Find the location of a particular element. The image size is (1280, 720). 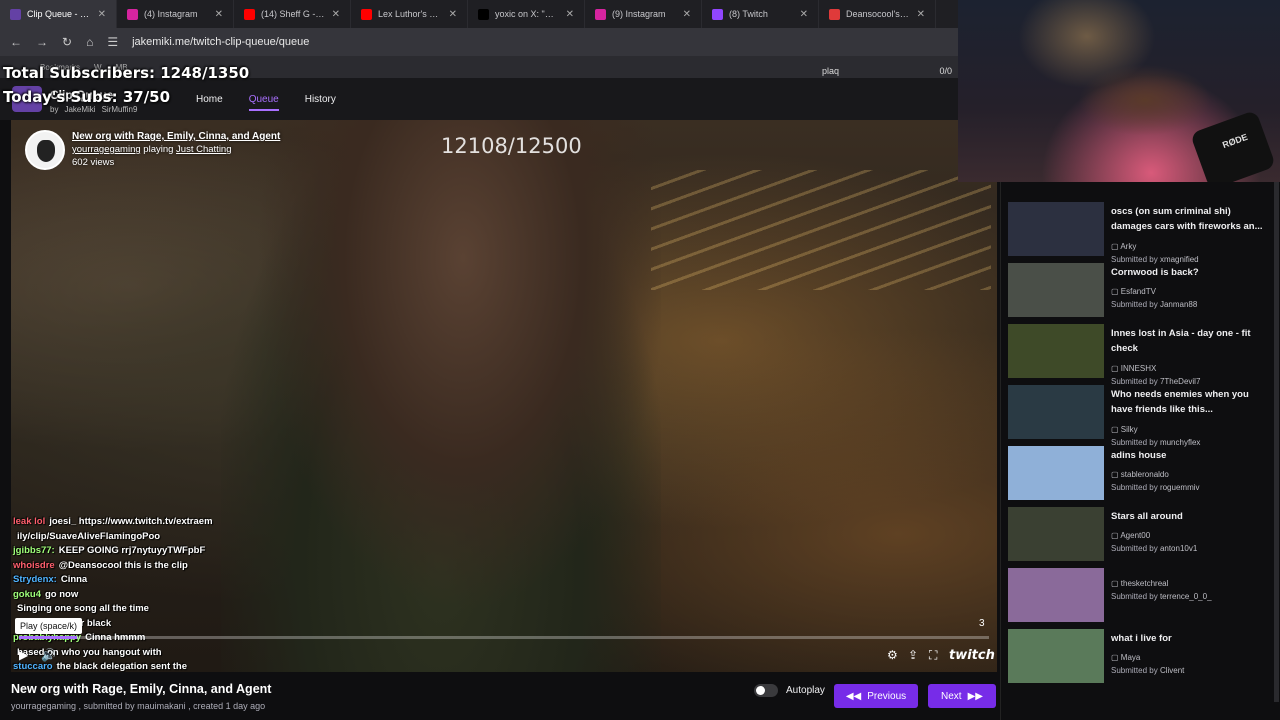

submitter-name: roguemmiv is located at coordinates (1179, 487).